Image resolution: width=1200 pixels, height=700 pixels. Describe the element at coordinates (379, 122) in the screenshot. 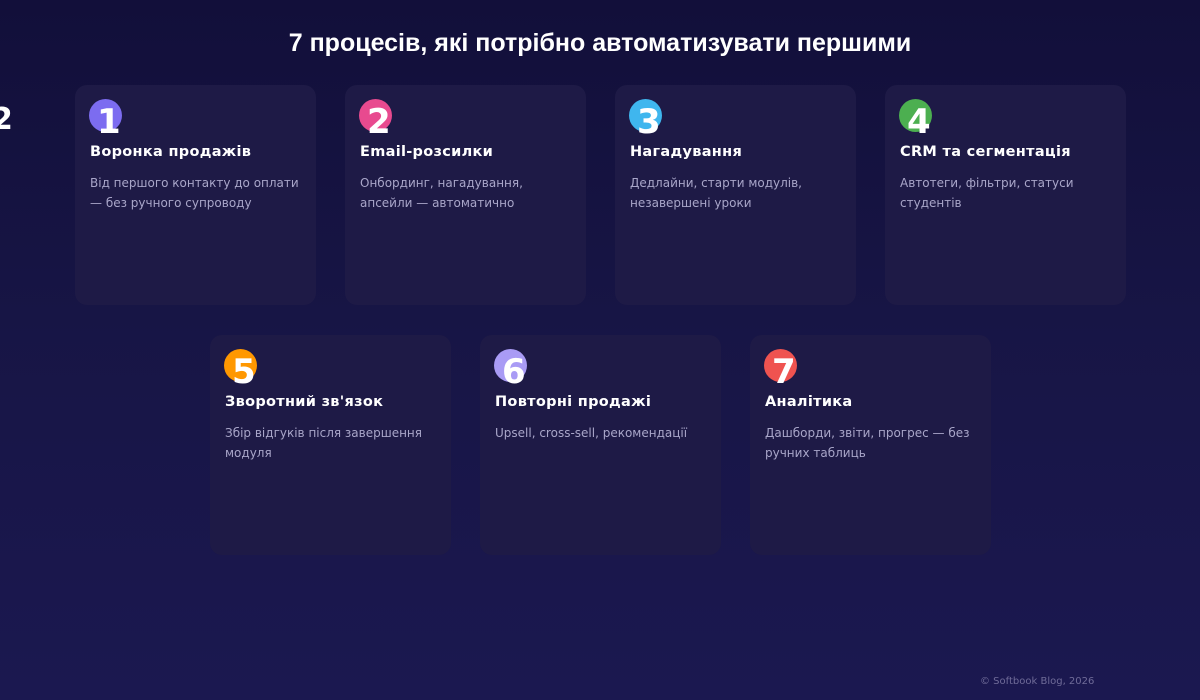

I see `card-number: 2` at that location.